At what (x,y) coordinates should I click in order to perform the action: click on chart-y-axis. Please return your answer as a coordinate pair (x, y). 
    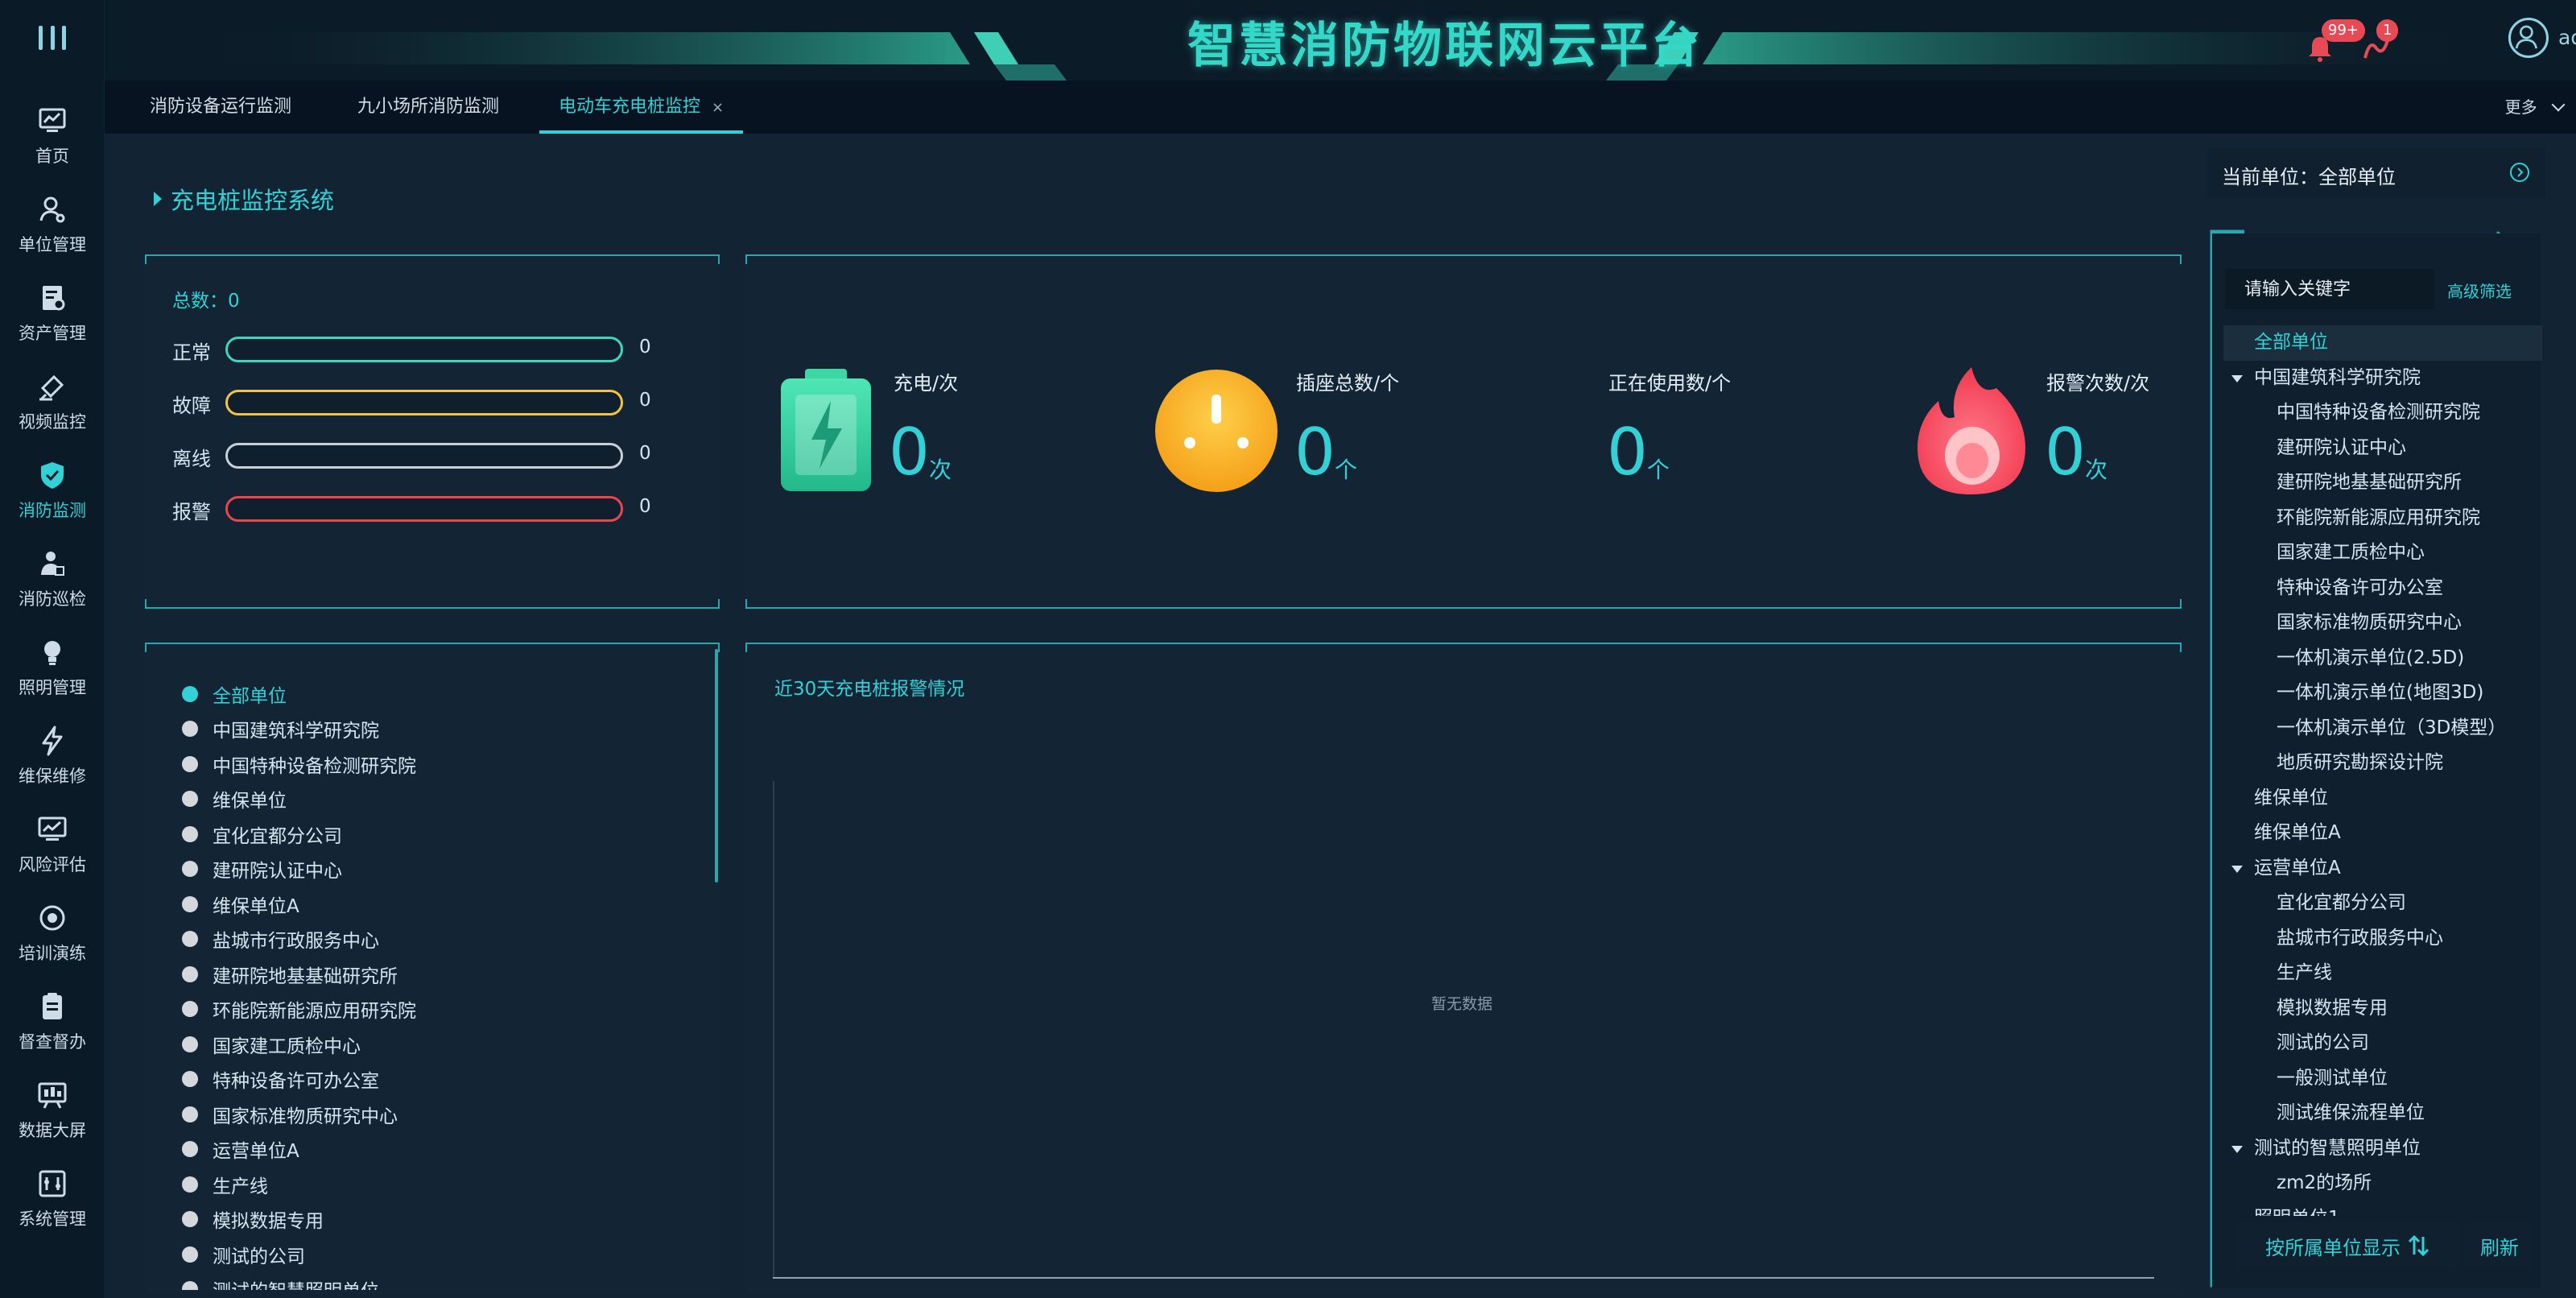
    Looking at the image, I should click on (773, 1030).